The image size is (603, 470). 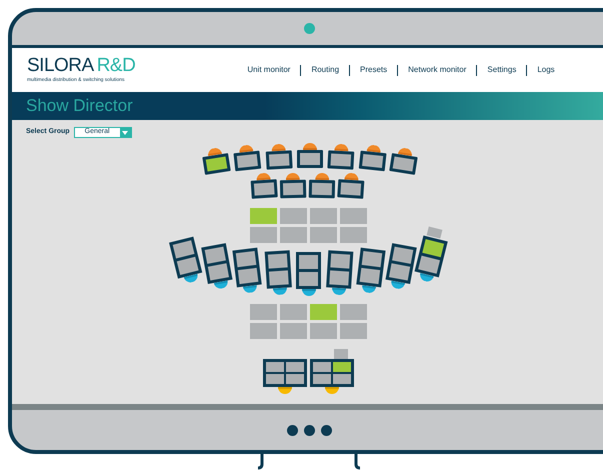 I want to click on nav-link: Unit monitor, so click(x=268, y=70).